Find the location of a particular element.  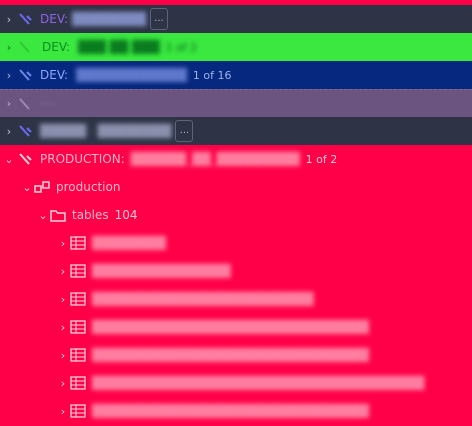

connection-row-dev-3: › DEV: ████████████ 1 of 16 is located at coordinates (236, 75).